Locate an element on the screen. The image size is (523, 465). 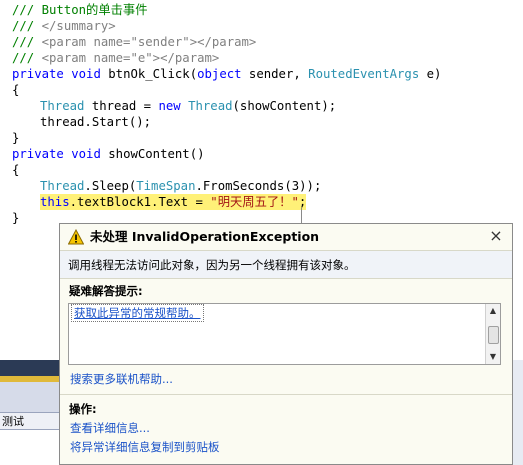
code-line-9: } is located at coordinates (16, 138).